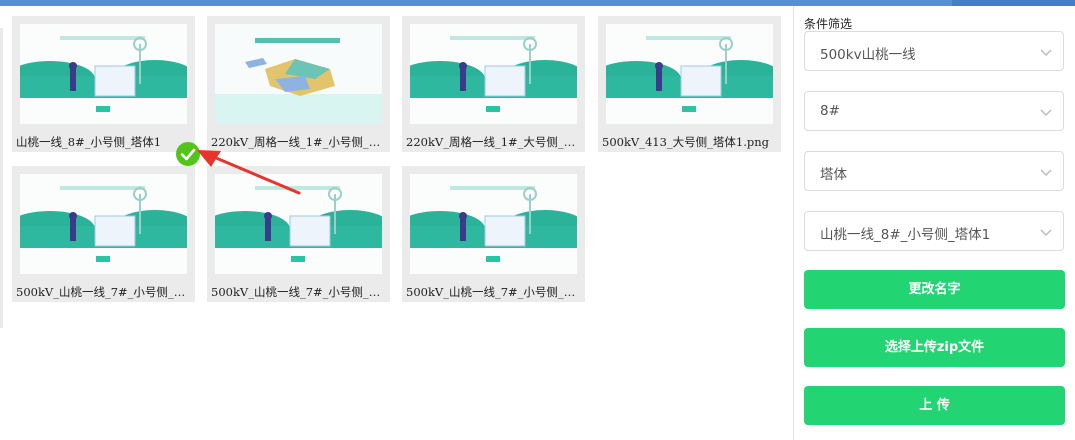  What do you see at coordinates (89, 142) in the screenshot?
I see `image-card-label: 山桃一线_8#_小号侧_塔体1` at bounding box center [89, 142].